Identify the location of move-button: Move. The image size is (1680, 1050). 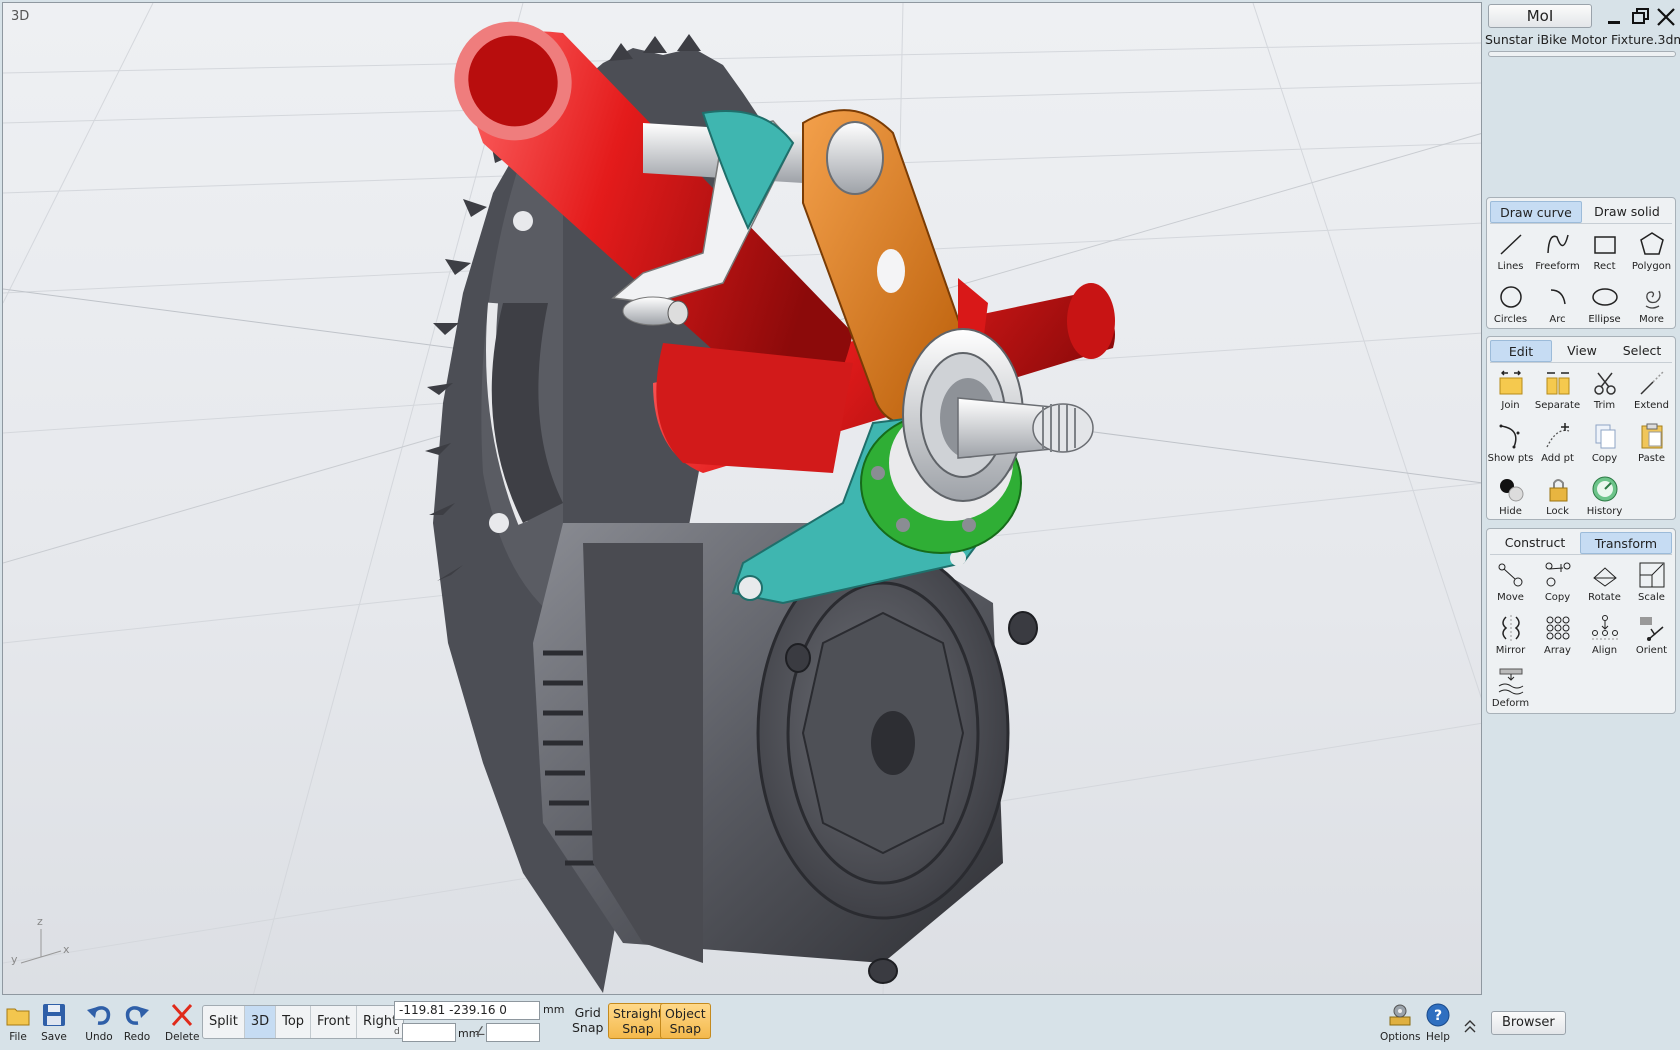
(1510, 583).